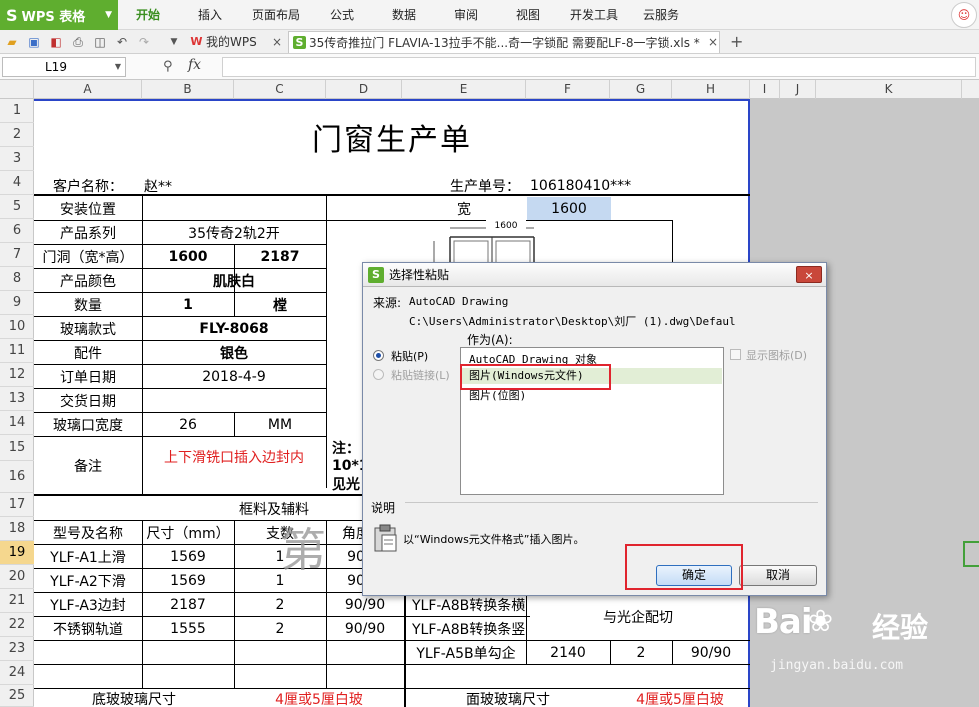  Describe the element at coordinates (569, 208) in the screenshot. I see `width-value: 1600` at that location.